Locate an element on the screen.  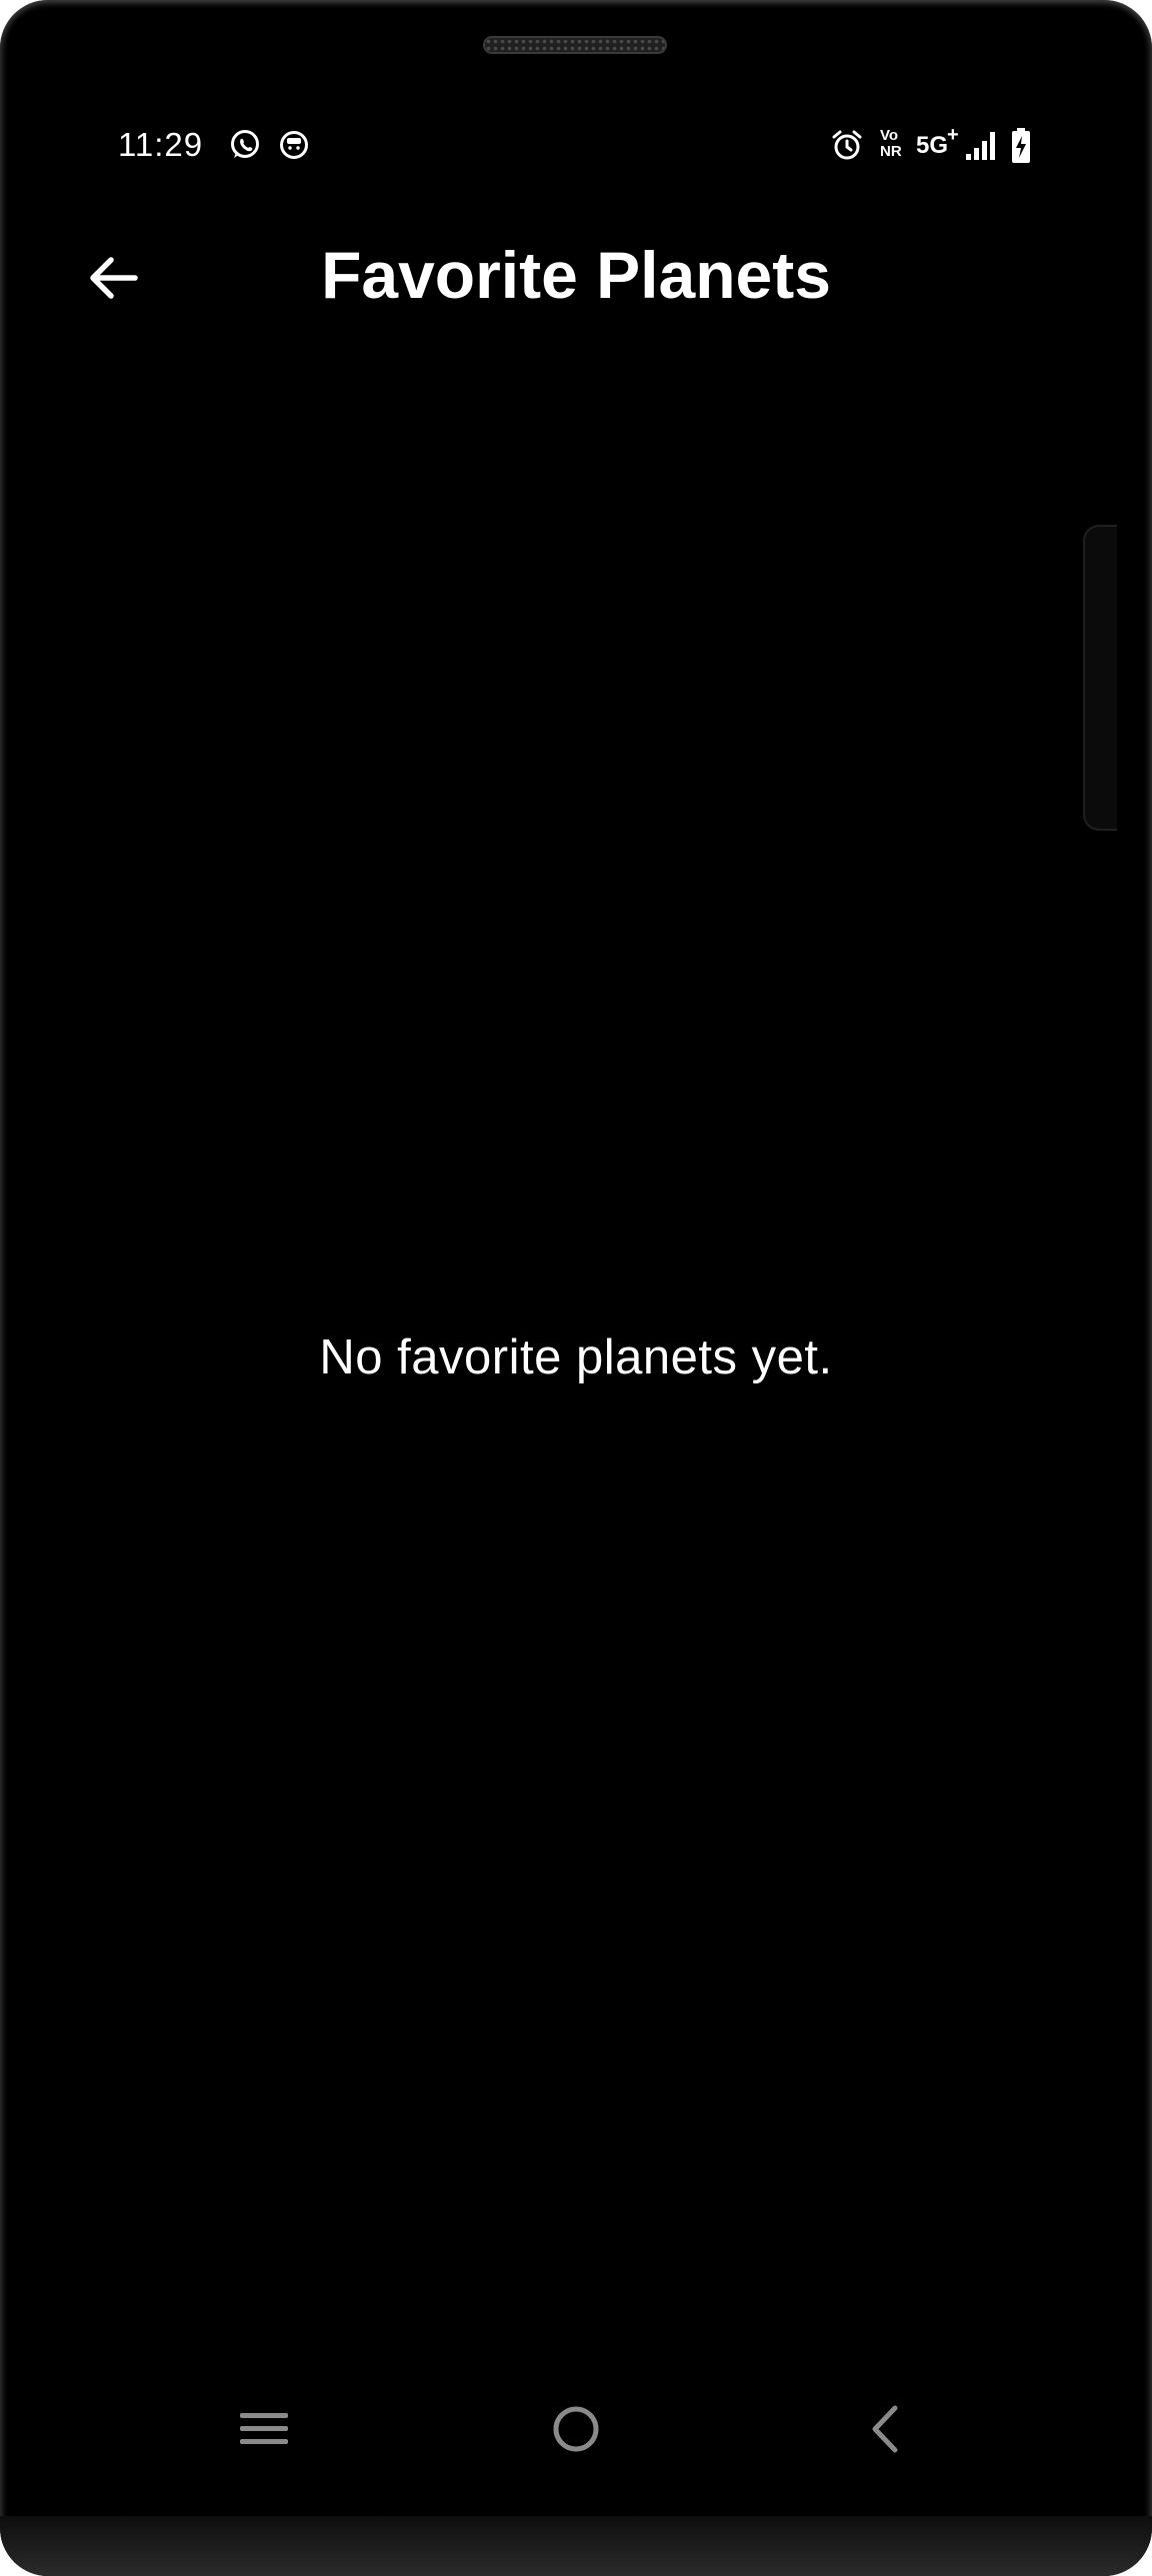
side-button is located at coordinates (1100, 678).